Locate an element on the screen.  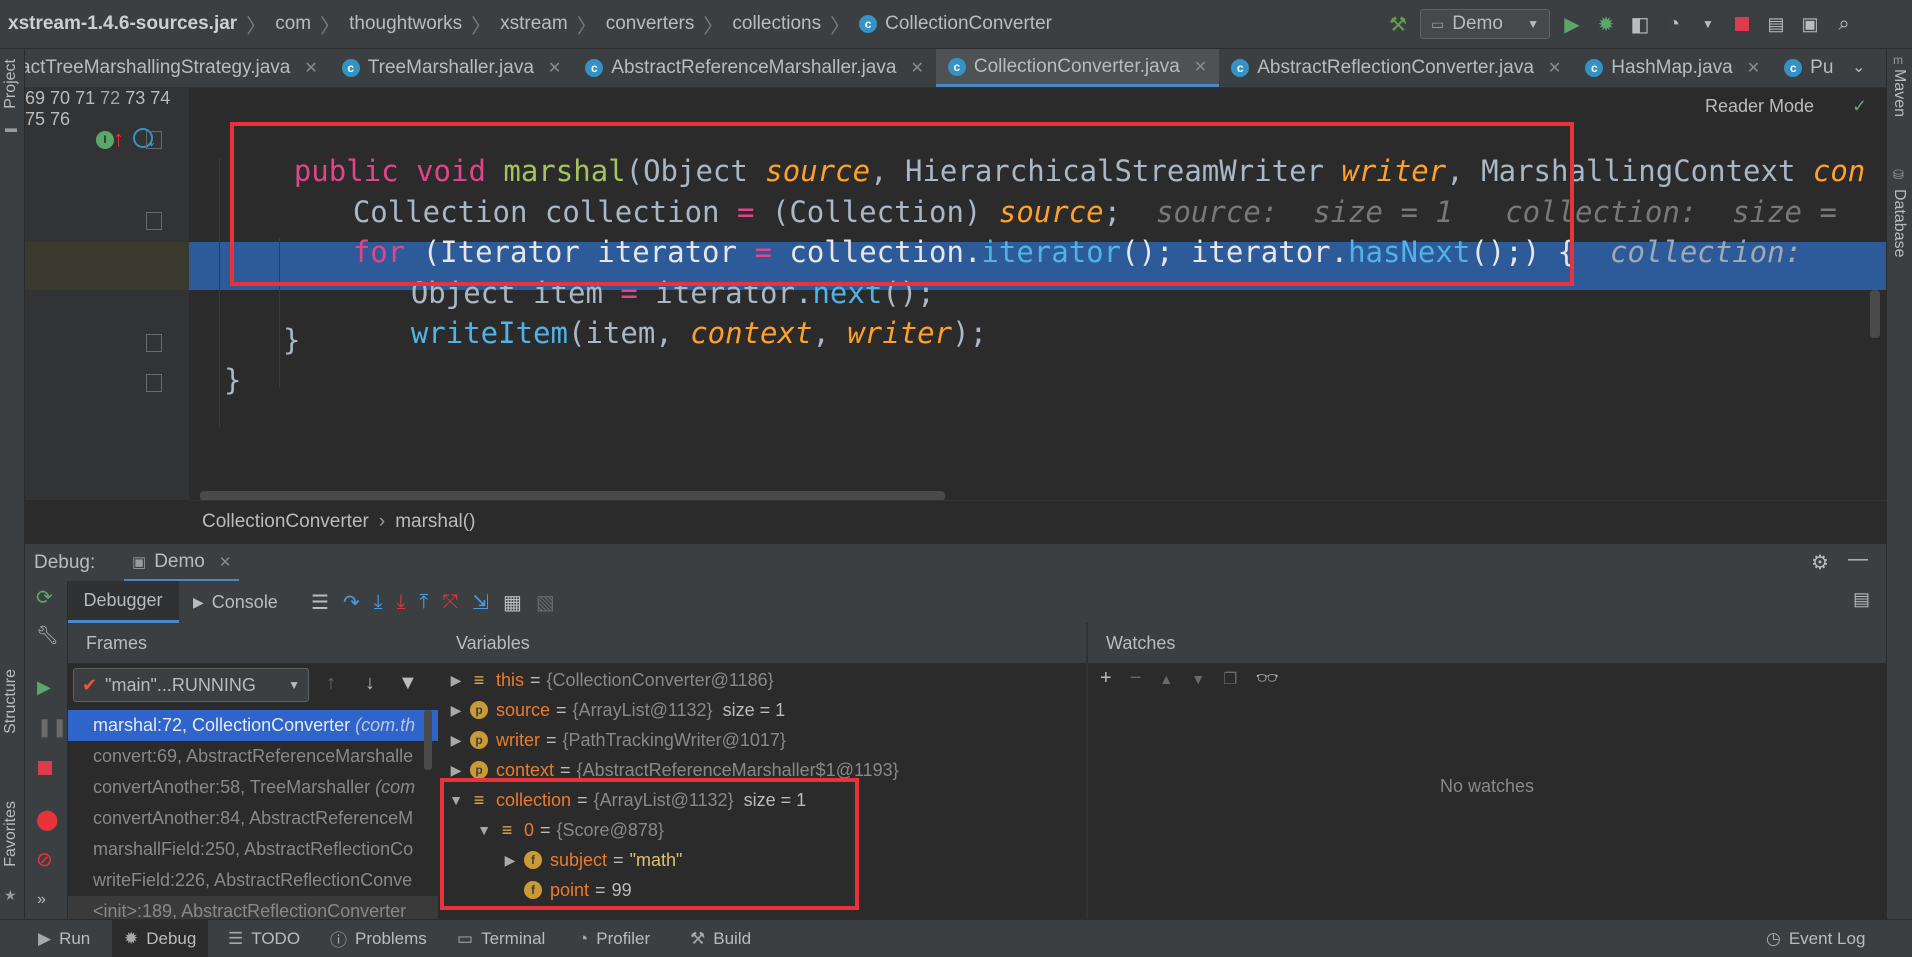
add-watch-icon: + is located at coordinates (1106, 678).